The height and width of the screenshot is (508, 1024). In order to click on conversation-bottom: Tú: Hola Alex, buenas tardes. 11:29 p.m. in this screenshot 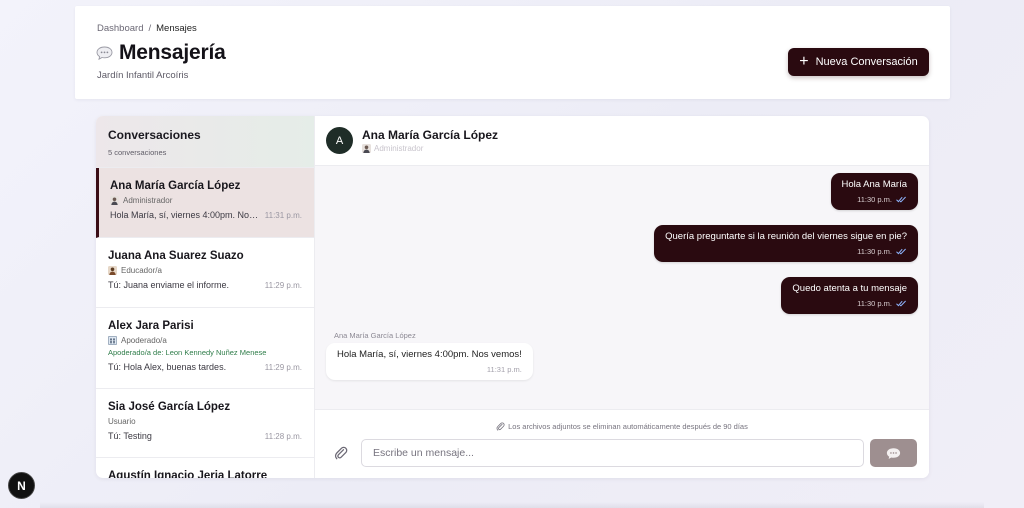, I will do `click(205, 367)`.